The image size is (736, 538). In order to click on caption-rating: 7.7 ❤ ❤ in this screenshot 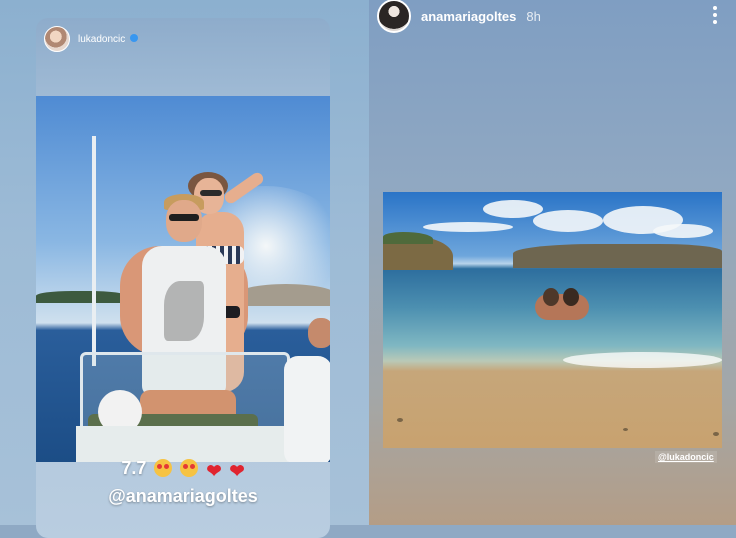, I will do `click(183, 469)`.